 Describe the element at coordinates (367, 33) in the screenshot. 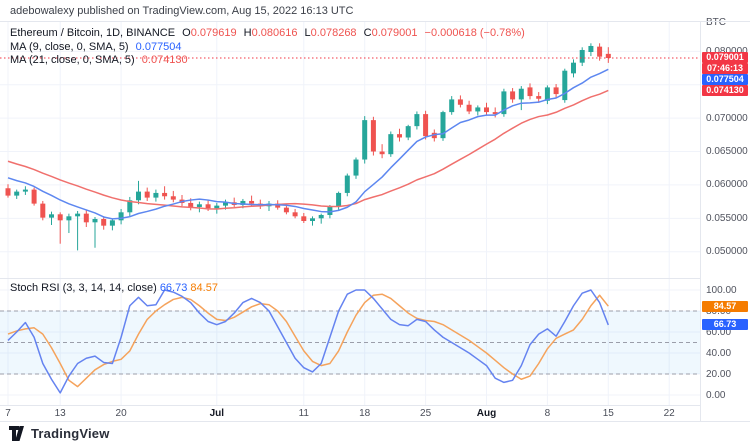

I see `ohlc-close-label: C` at that location.